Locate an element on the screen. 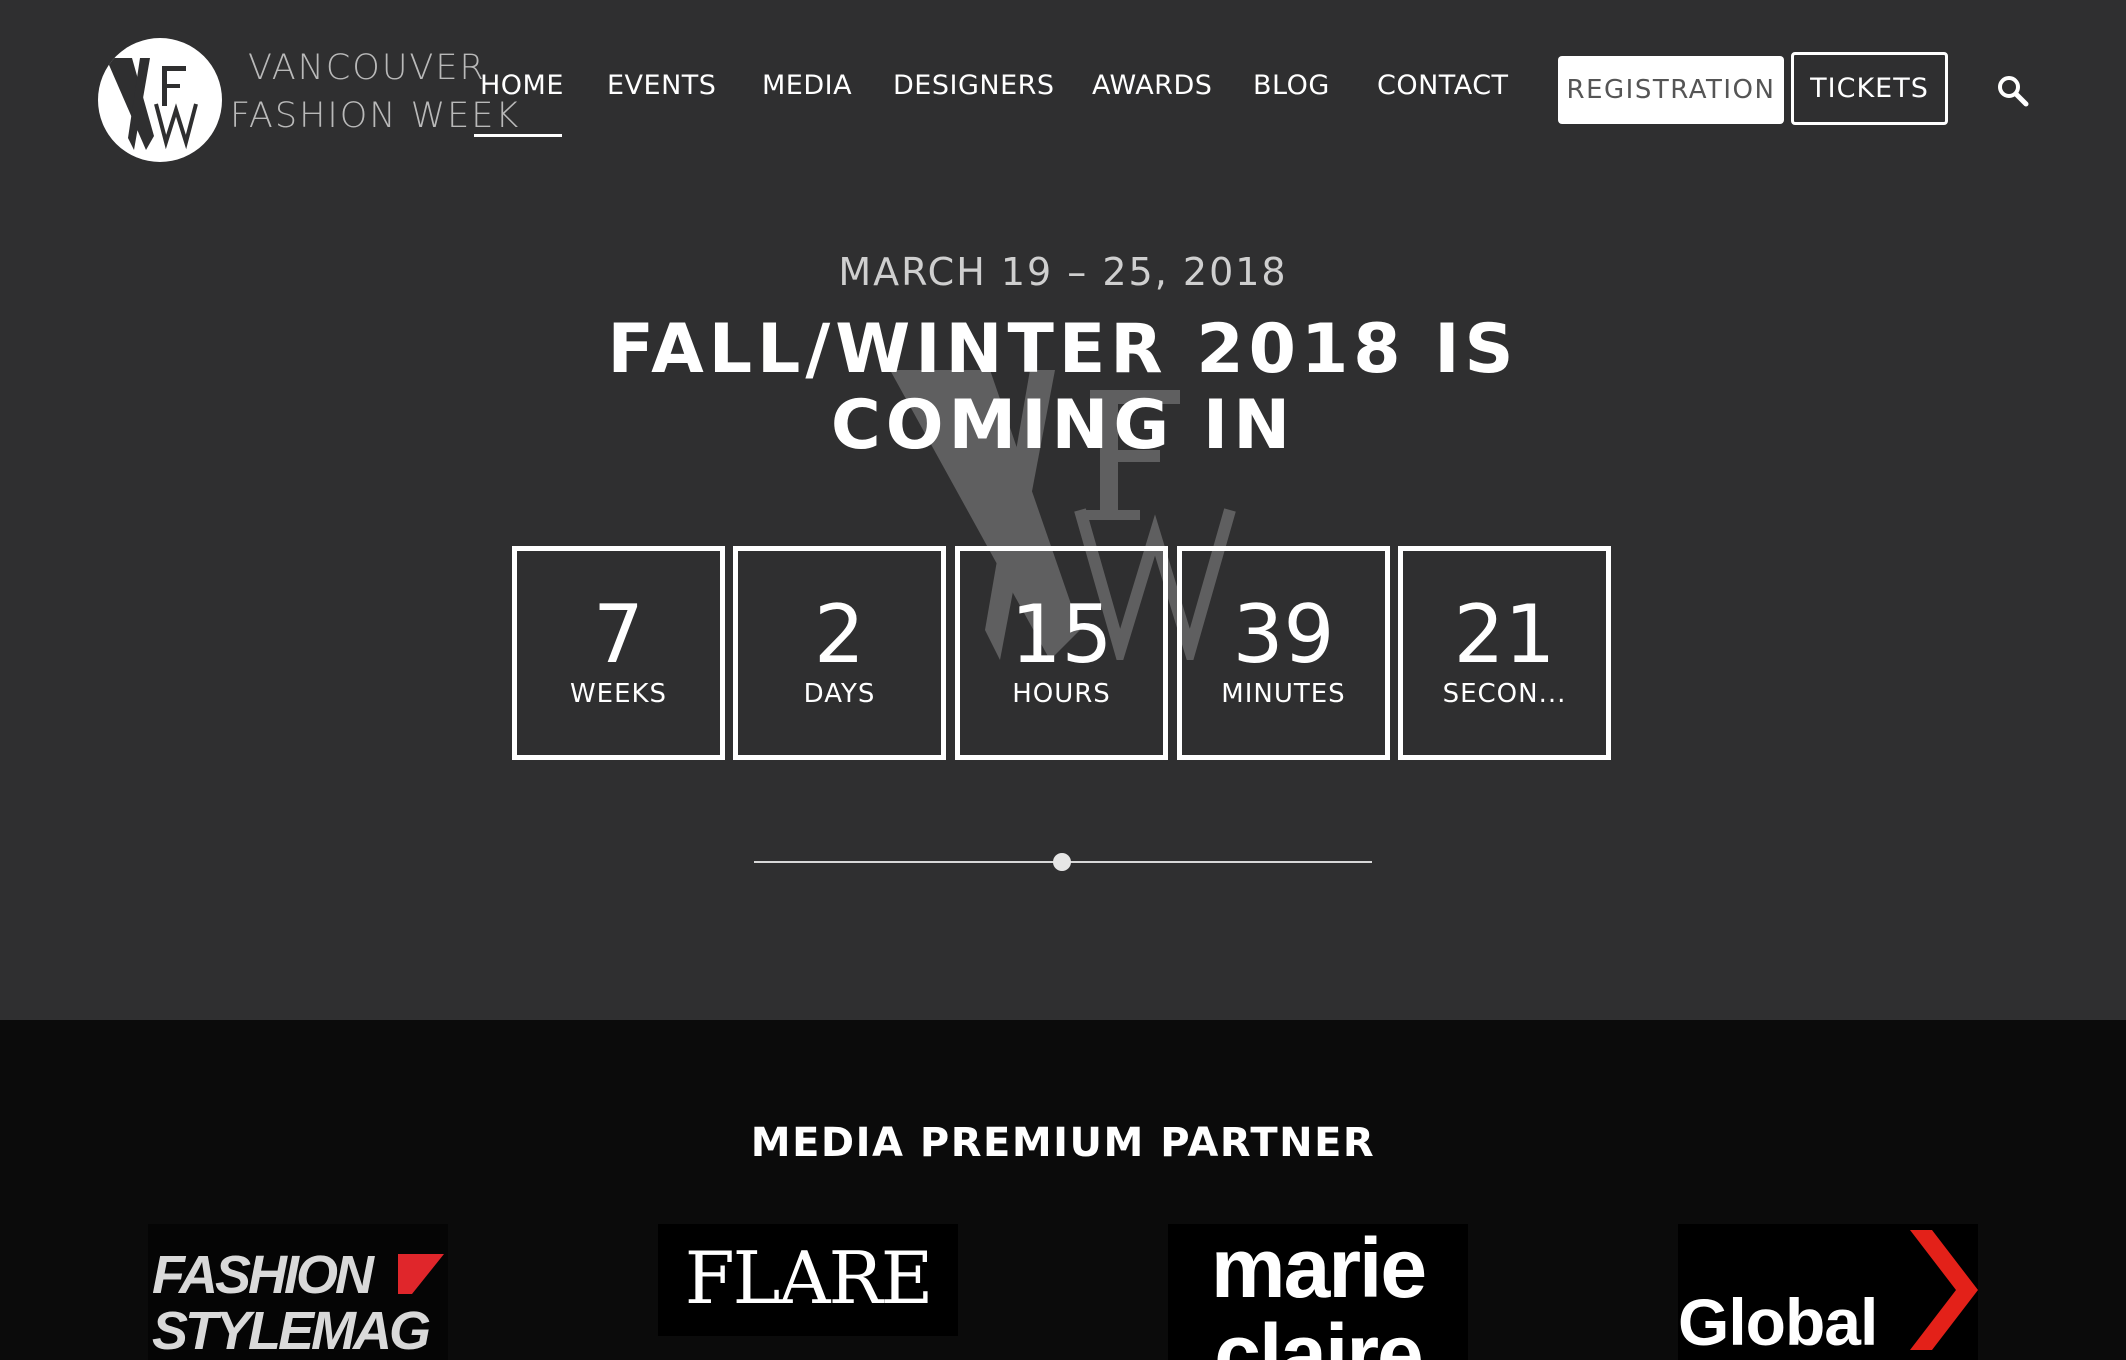 This screenshot has height=1360, width=2126. event-date: MARCH 19 – 25, 2018 is located at coordinates (1063, 272).